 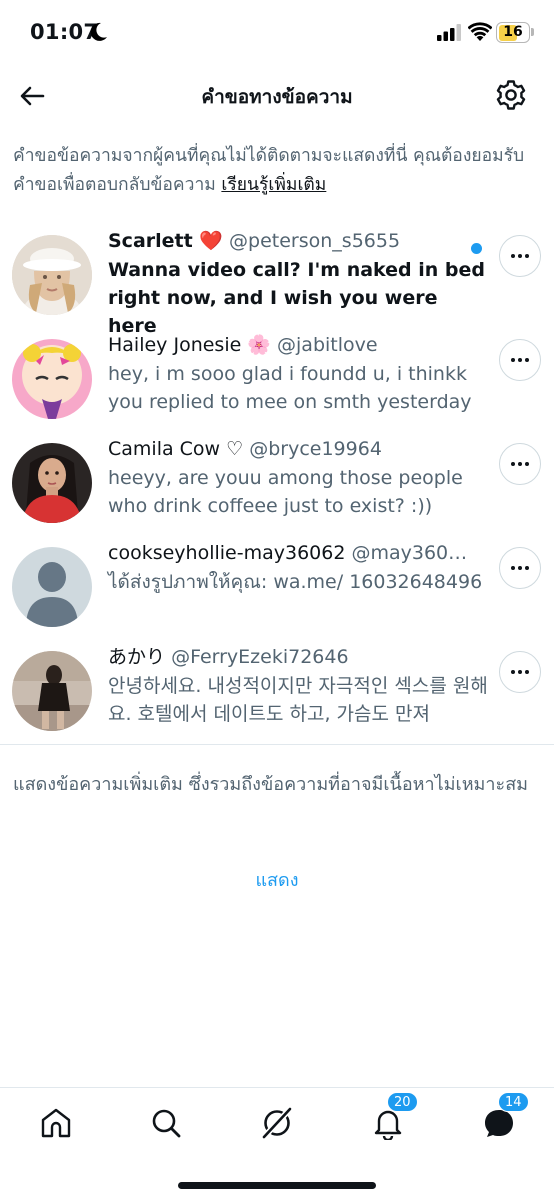 What do you see at coordinates (449, 32) in the screenshot?
I see `cellular-signal-icon` at bounding box center [449, 32].